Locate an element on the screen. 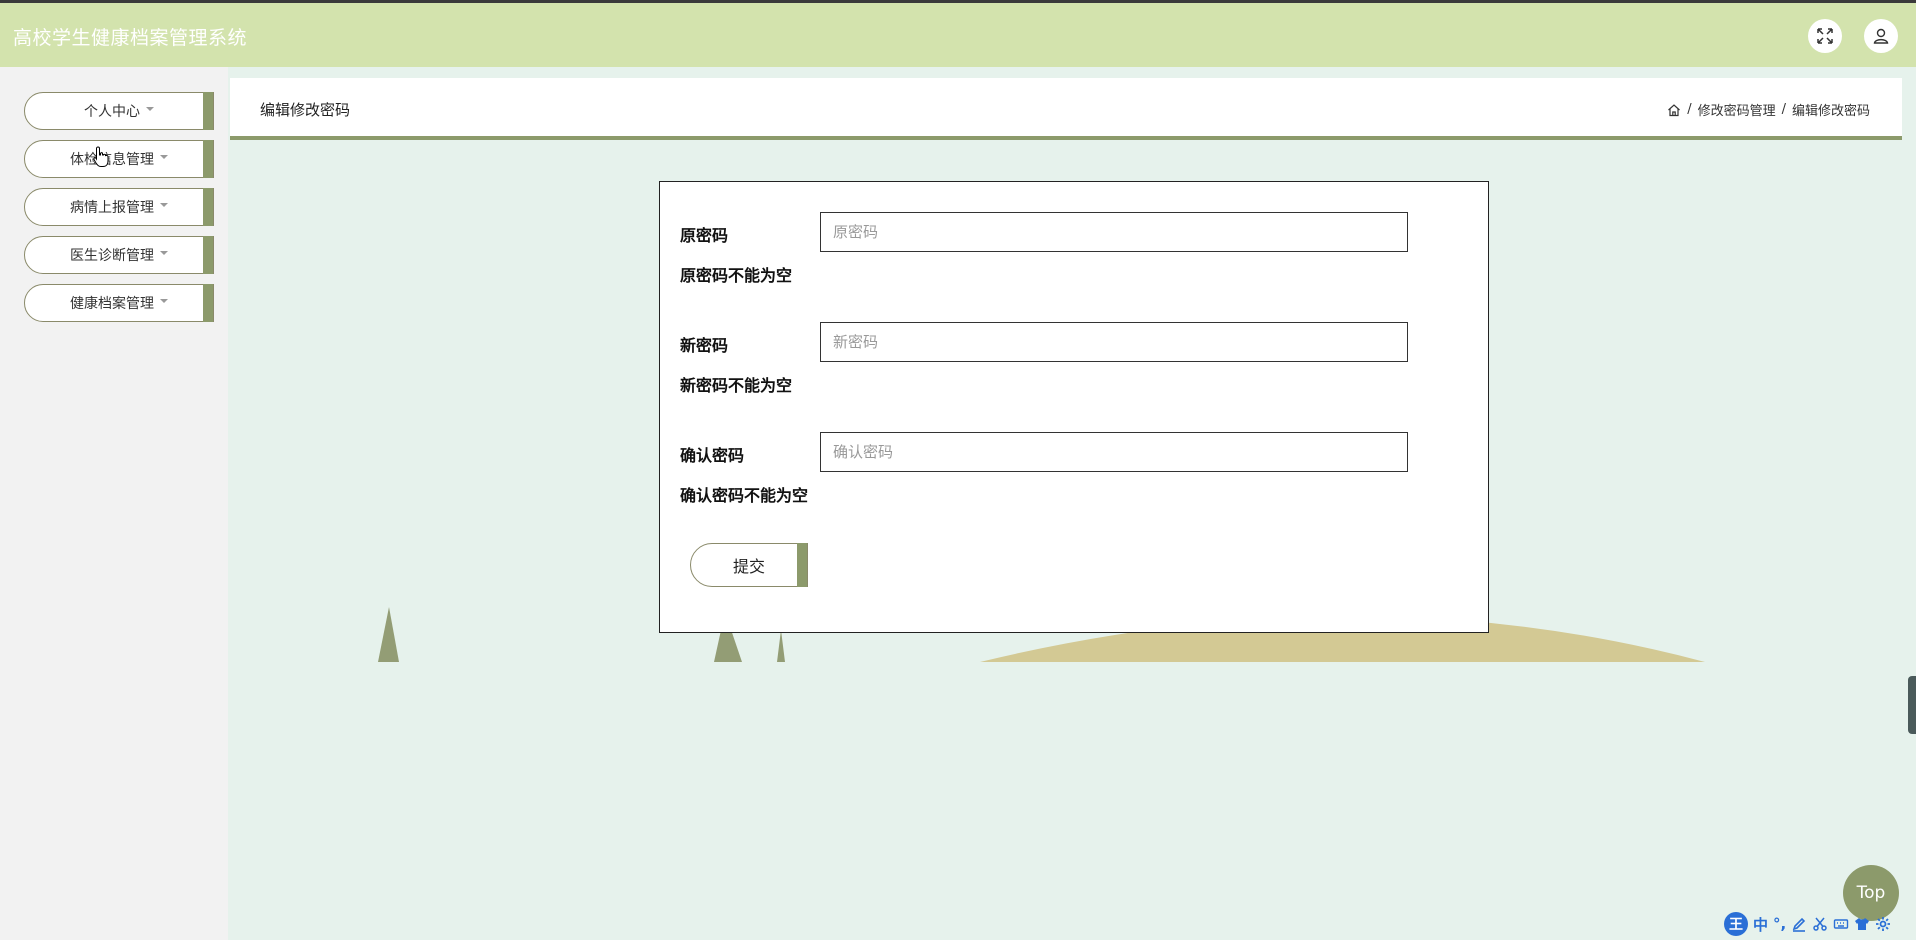 The width and height of the screenshot is (1916, 940). breadcrumb: / 修改密码管理 / 编辑修改密码 is located at coordinates (1768, 109).